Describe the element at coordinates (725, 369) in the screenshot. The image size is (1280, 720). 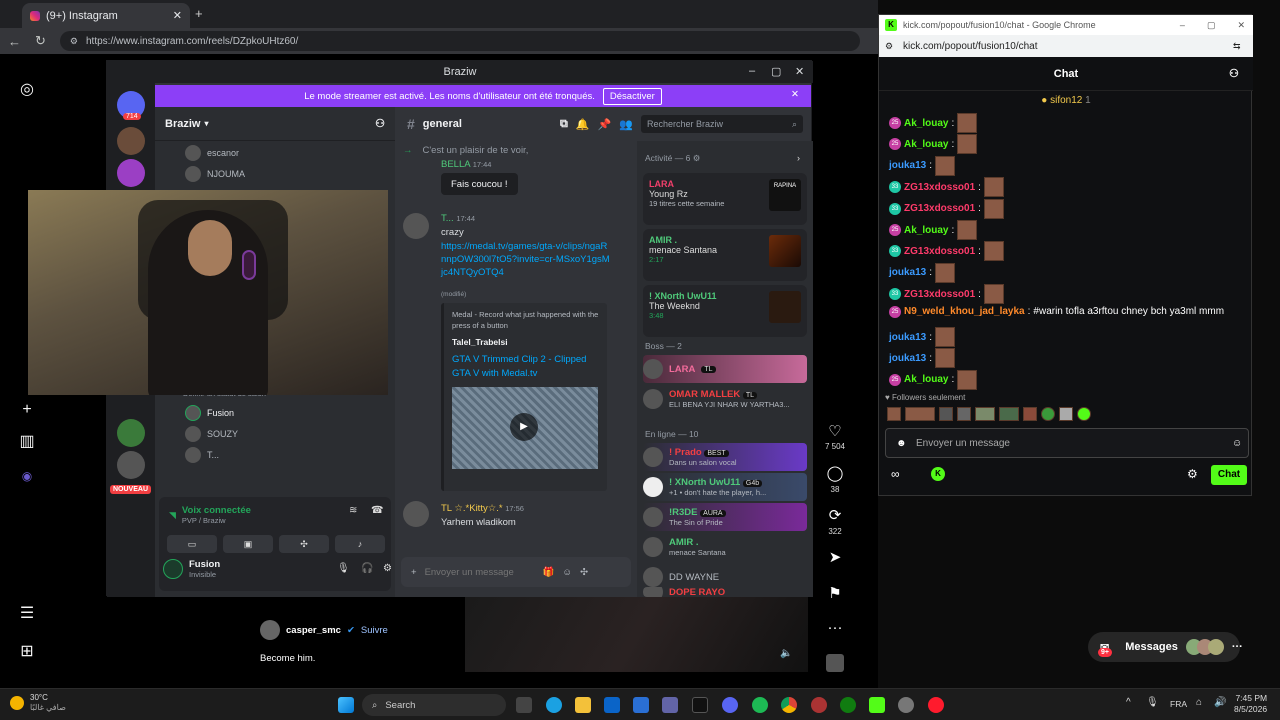
I see `member-row: LARA TL` at that location.